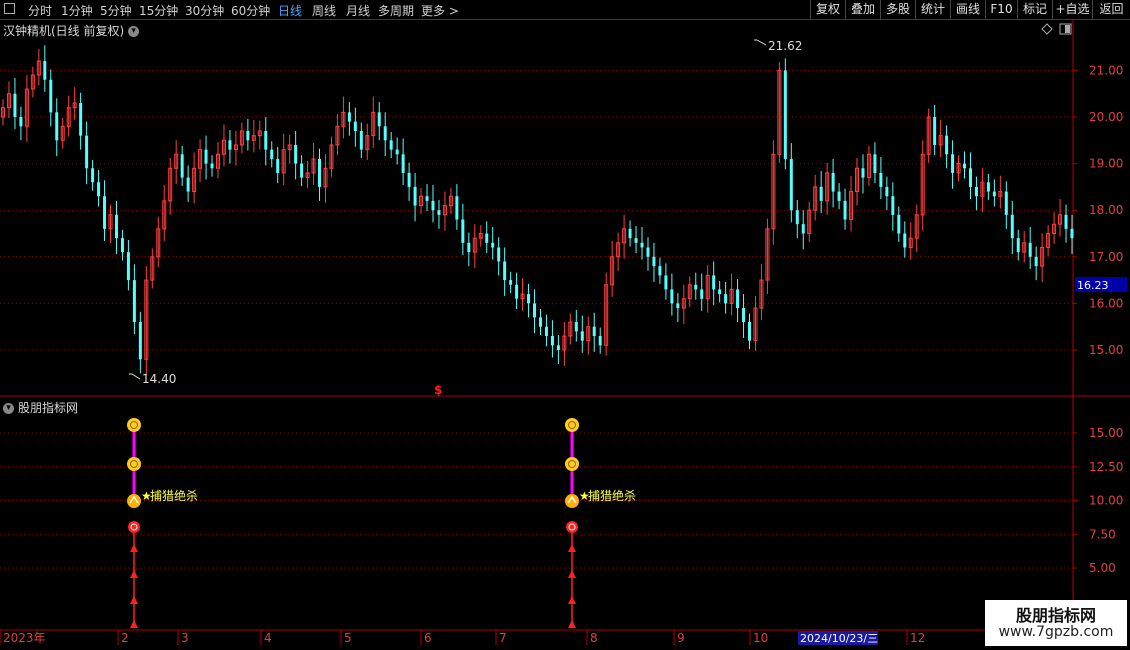 Image resolution: width=1130 pixels, height=650 pixels. Describe the element at coordinates (932, 9) in the screenshot. I see `statistics-button: 统计` at that location.